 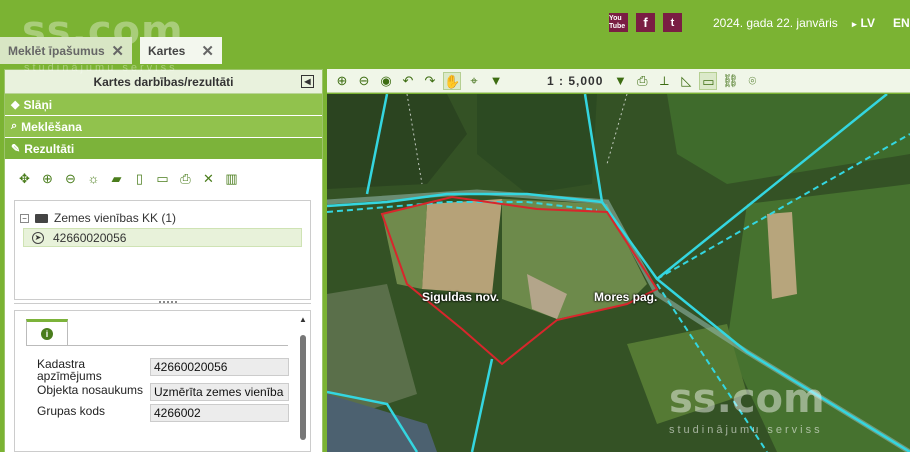 What do you see at coordinates (49, 148) in the screenshot?
I see `section-label: Rezultāti` at bounding box center [49, 148].